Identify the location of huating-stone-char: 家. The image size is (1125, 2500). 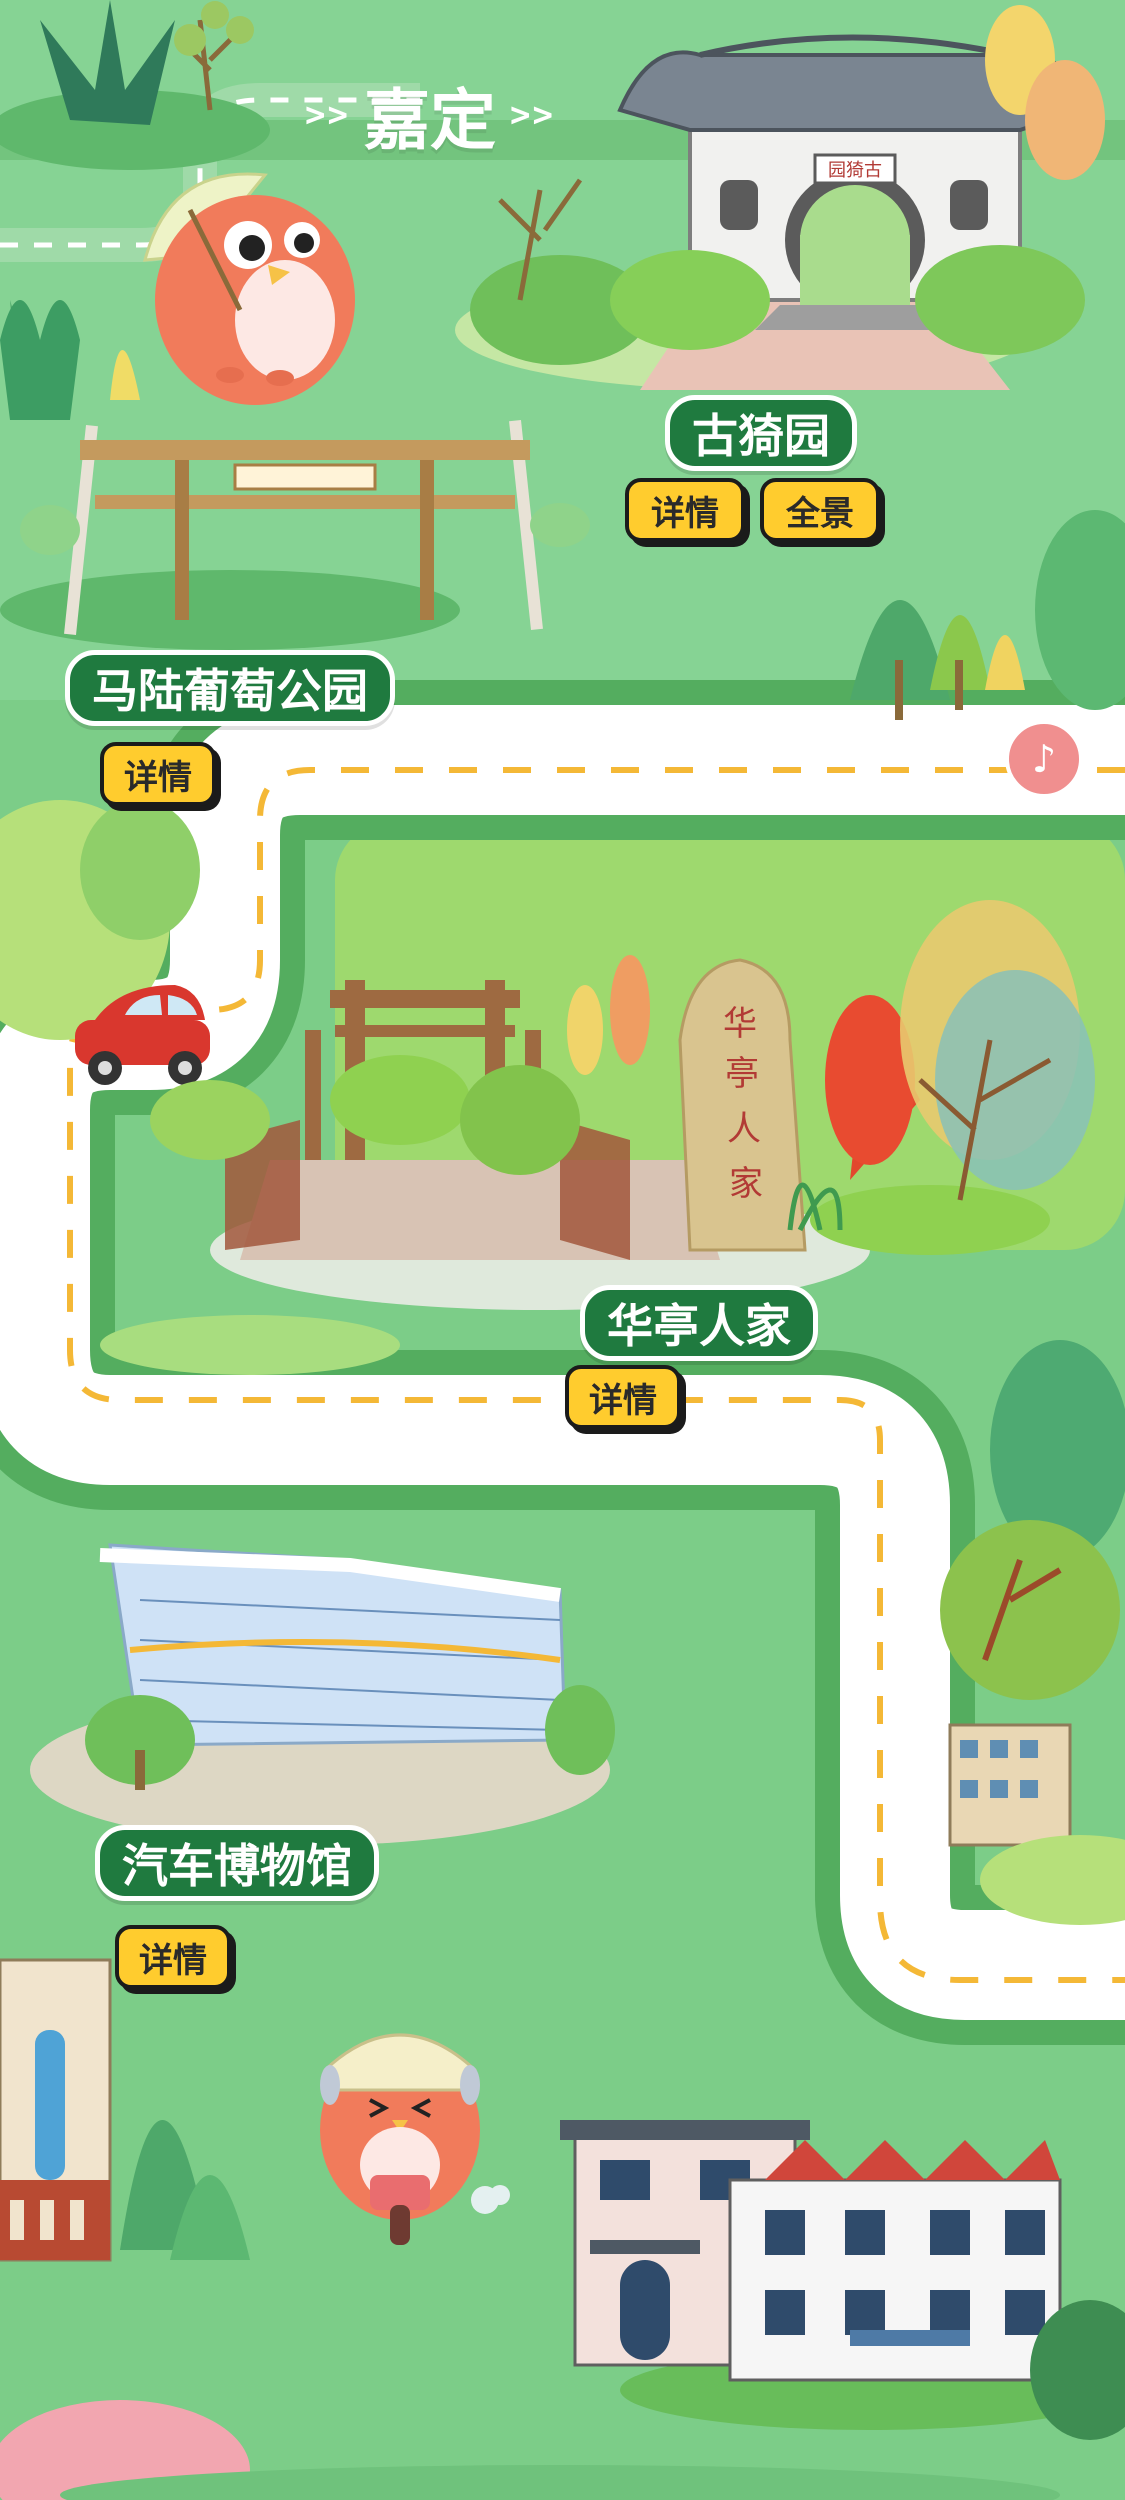
(746, 1184).